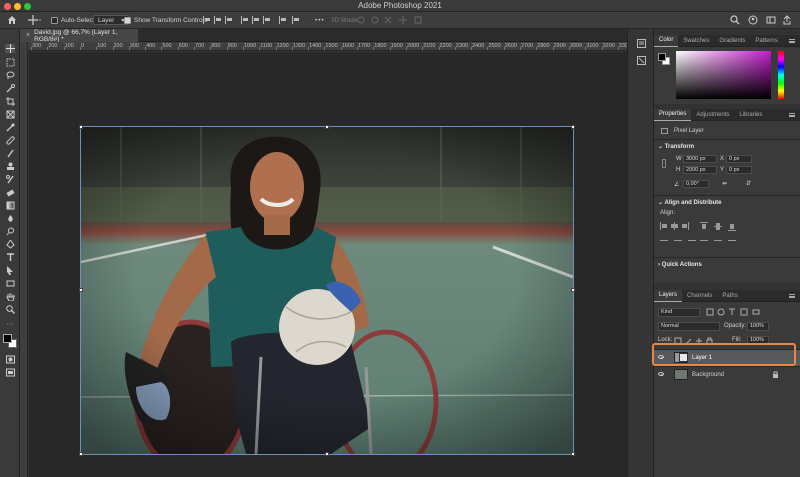 This screenshot has height=477, width=800. Describe the element at coordinates (689, 326) in the screenshot. I see `blend-mode-dropdown: Normal` at that location.